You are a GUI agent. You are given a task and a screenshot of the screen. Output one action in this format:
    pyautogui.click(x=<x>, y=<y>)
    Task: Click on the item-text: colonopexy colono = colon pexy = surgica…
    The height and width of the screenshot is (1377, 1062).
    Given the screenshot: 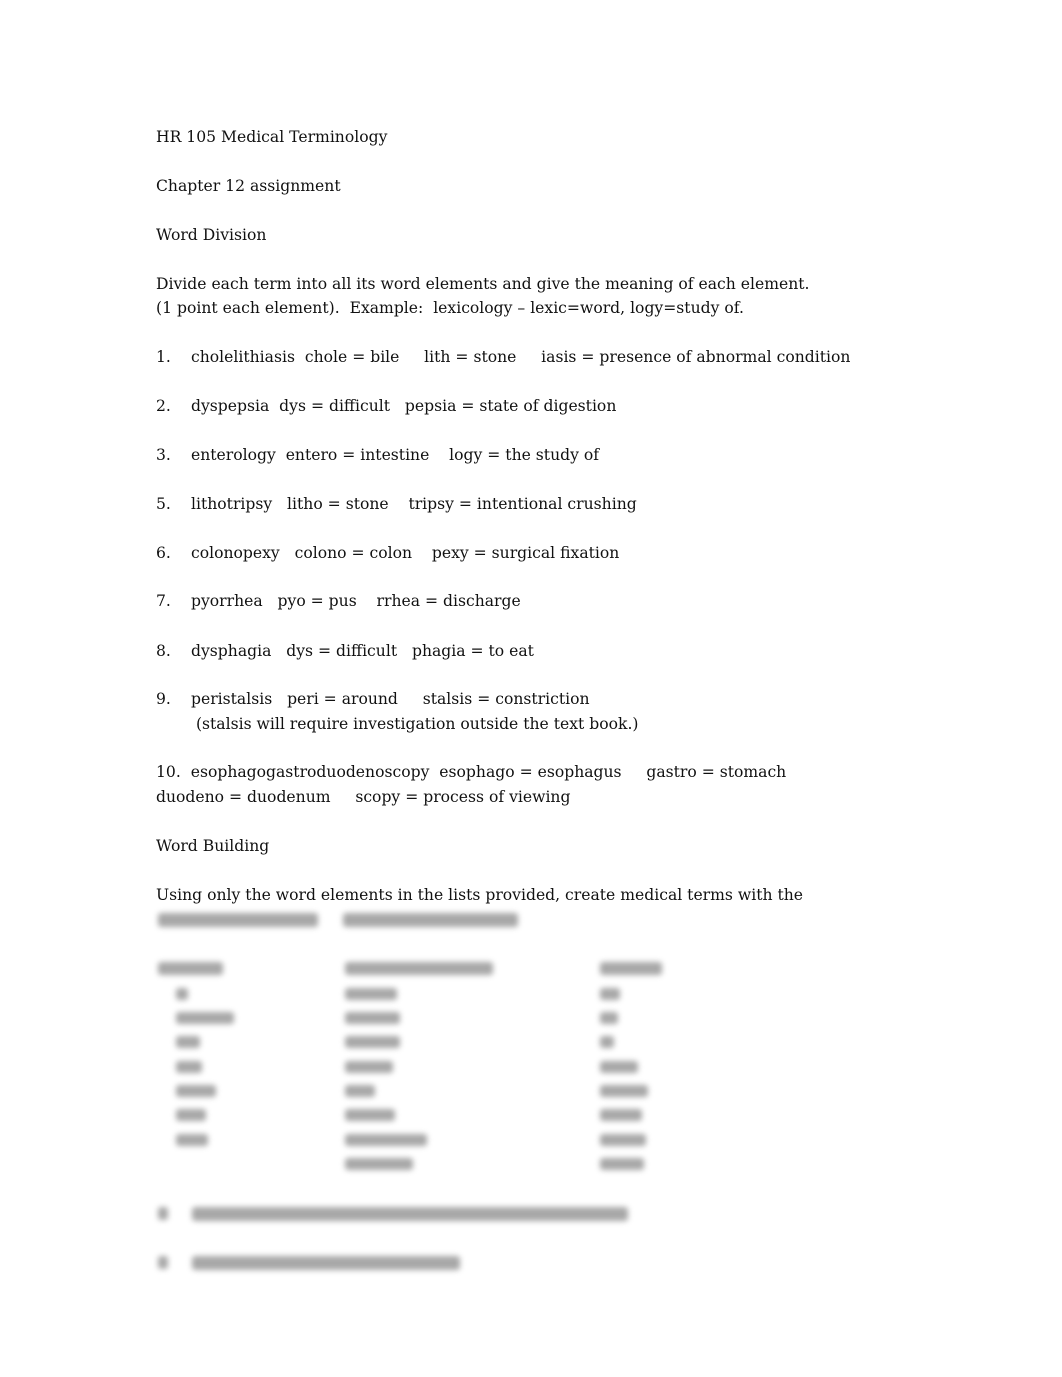 What is the action you would take?
    pyautogui.click(x=405, y=553)
    